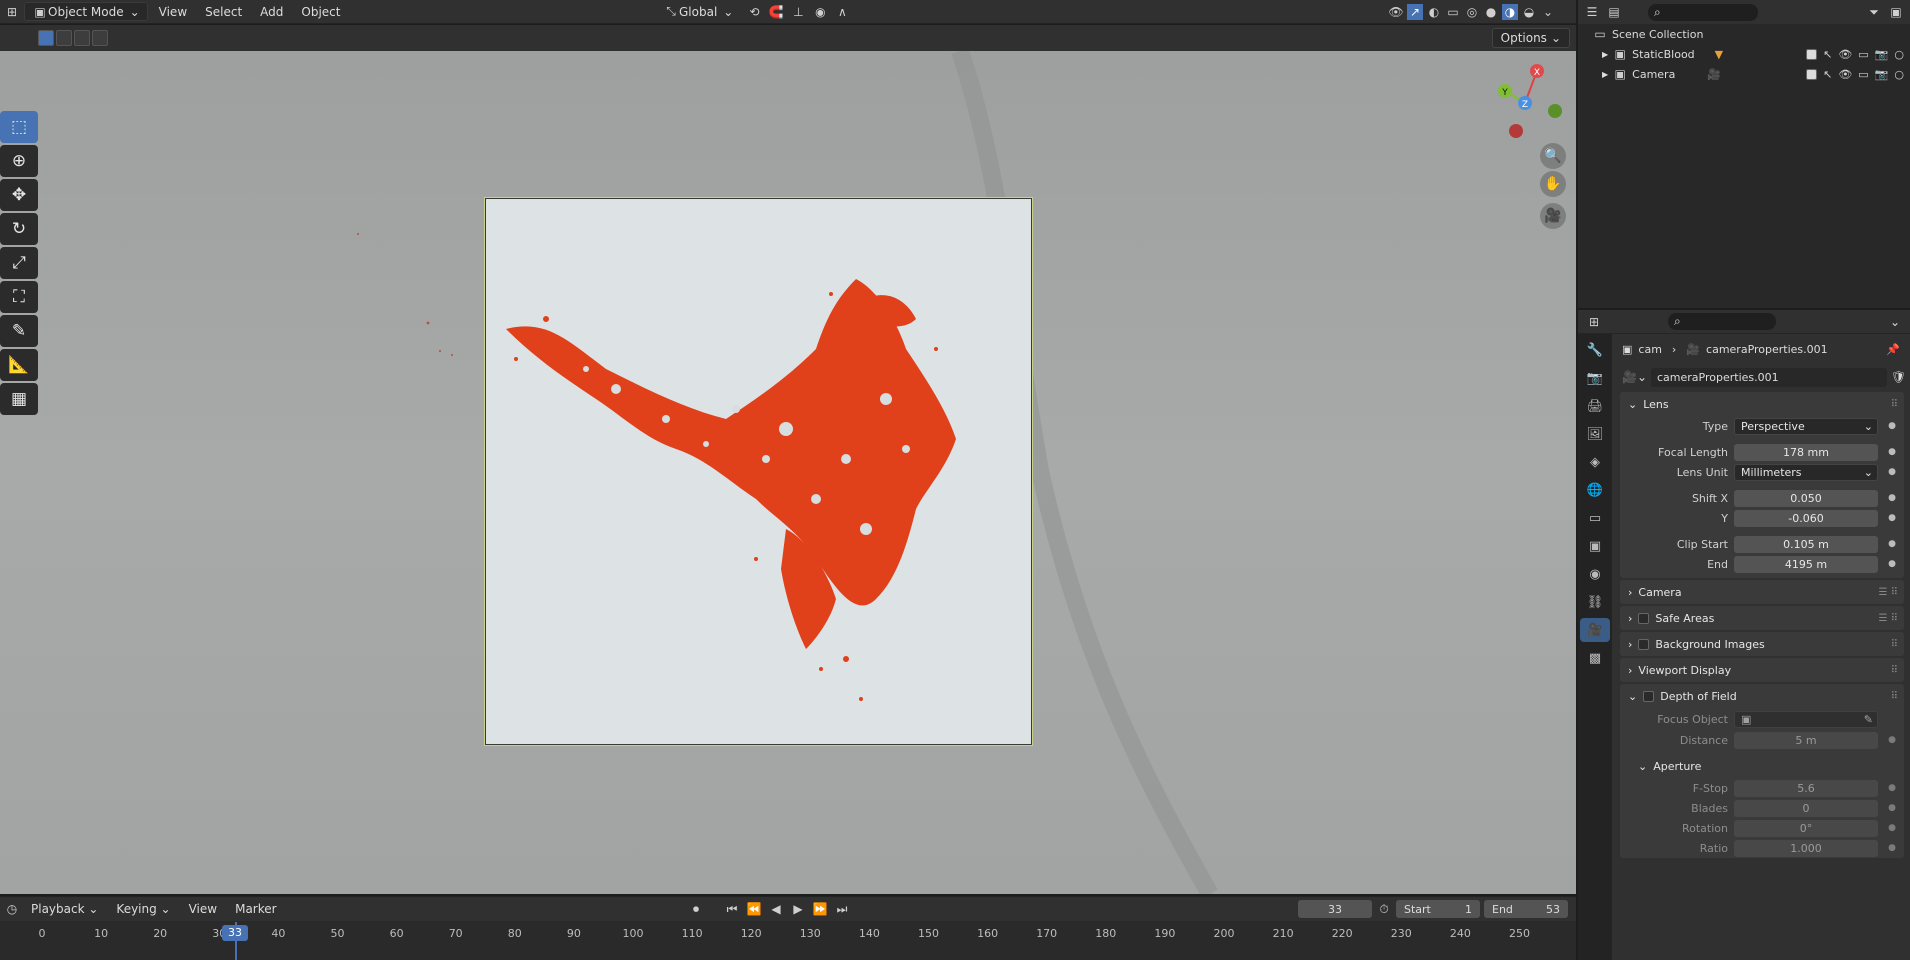 The image size is (1910, 960). Describe the element at coordinates (1553, 184) in the screenshot. I see `pan-hand-icon: ✋` at that location.